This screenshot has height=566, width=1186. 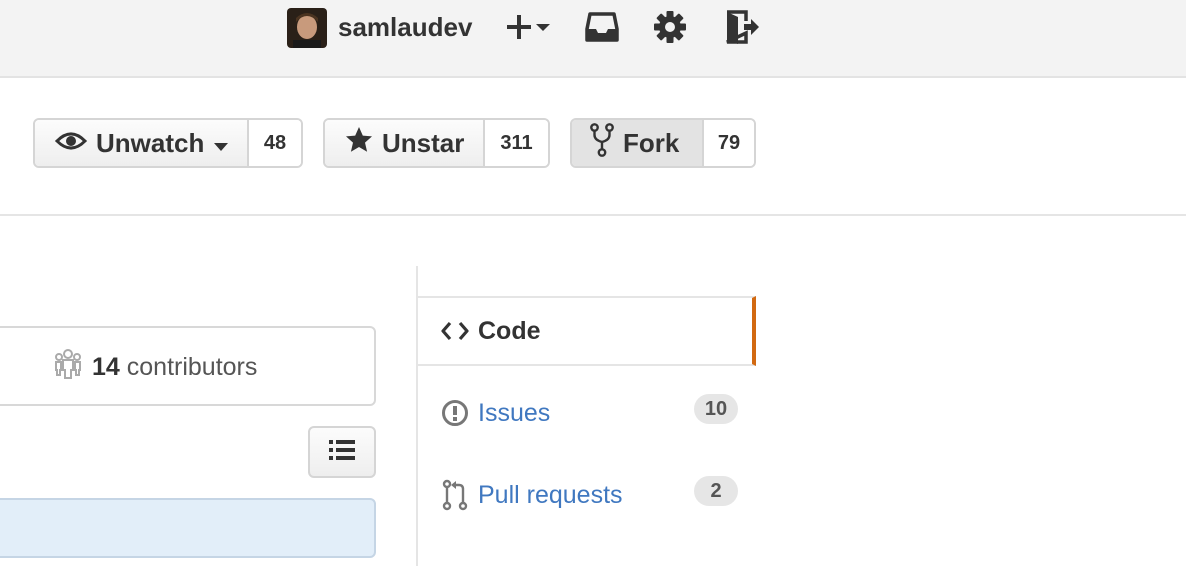 I want to click on repo-nav-pull-requests: Pull requests 2, so click(x=587, y=495).